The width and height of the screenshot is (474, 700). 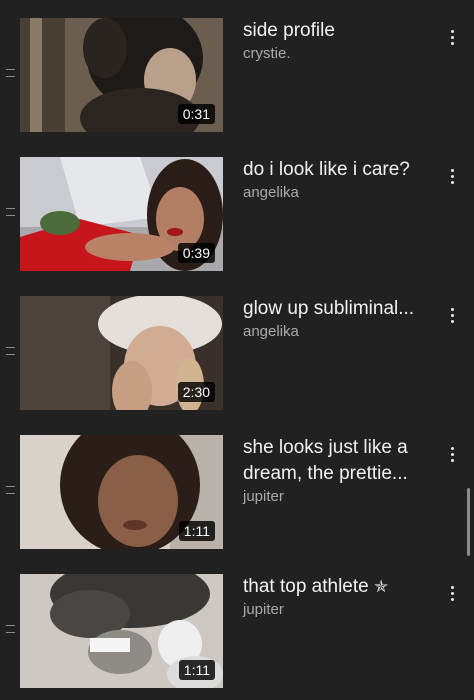 What do you see at coordinates (121, 353) in the screenshot?
I see `video-thumbnail: 2:30` at bounding box center [121, 353].